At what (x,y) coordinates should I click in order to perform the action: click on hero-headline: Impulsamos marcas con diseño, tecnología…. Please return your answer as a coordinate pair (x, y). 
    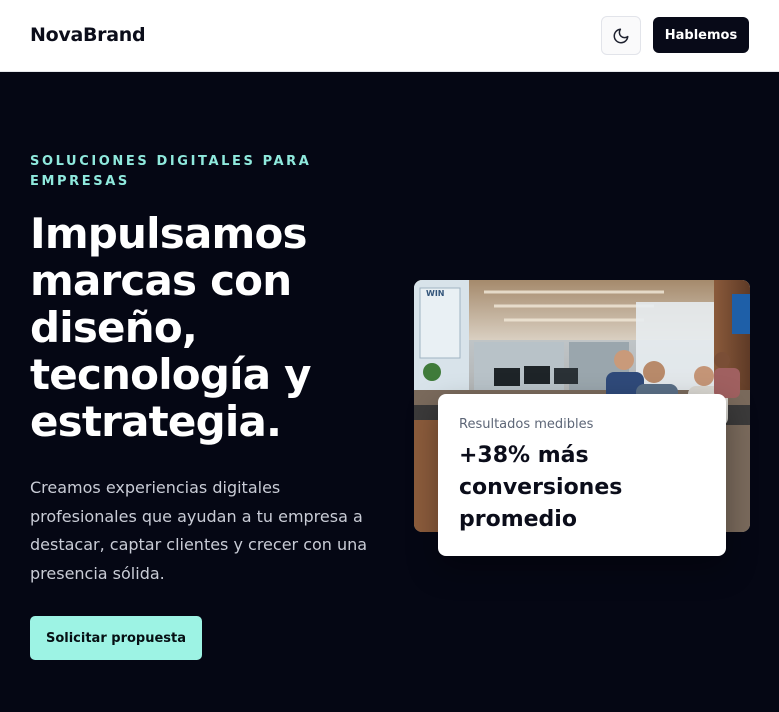
    Looking at the image, I should click on (170, 327).